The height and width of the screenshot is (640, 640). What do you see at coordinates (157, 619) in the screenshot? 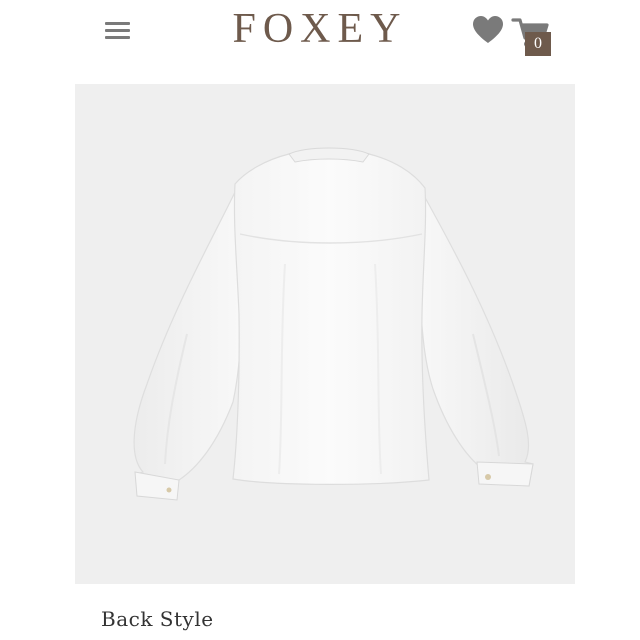
I see `image-caption: Back Style` at bounding box center [157, 619].